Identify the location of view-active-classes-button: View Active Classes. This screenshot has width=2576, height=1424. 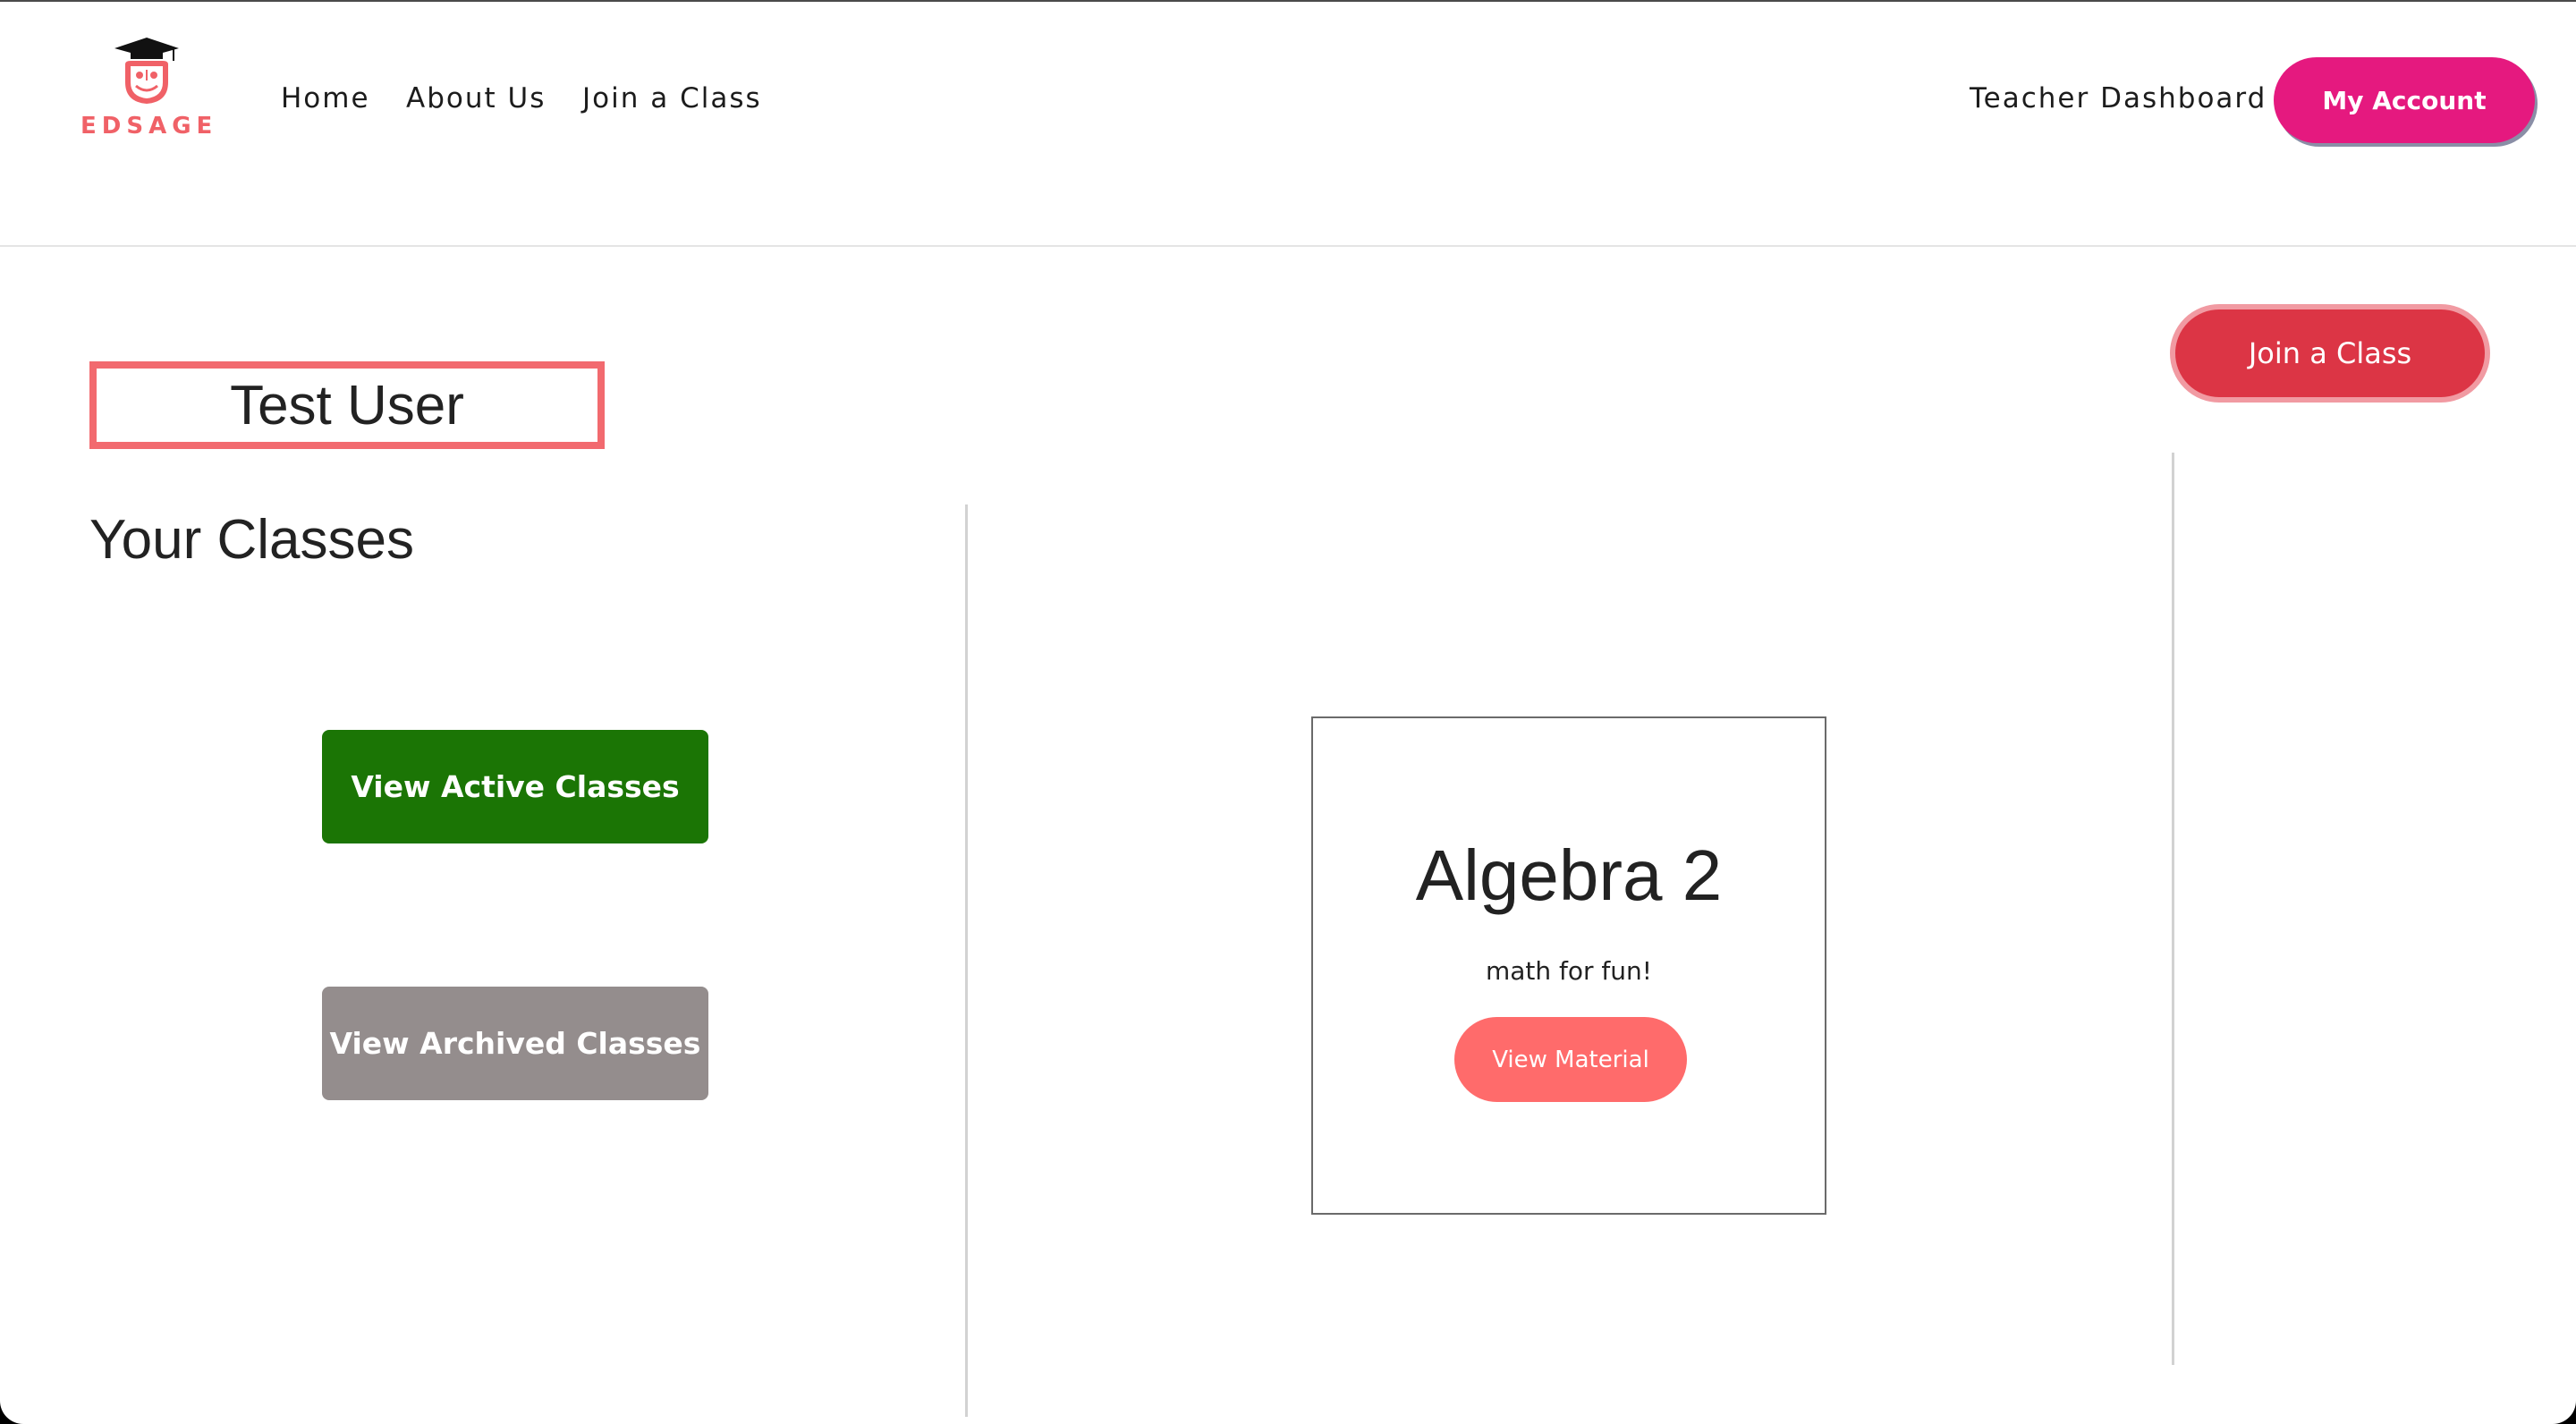
(515, 786).